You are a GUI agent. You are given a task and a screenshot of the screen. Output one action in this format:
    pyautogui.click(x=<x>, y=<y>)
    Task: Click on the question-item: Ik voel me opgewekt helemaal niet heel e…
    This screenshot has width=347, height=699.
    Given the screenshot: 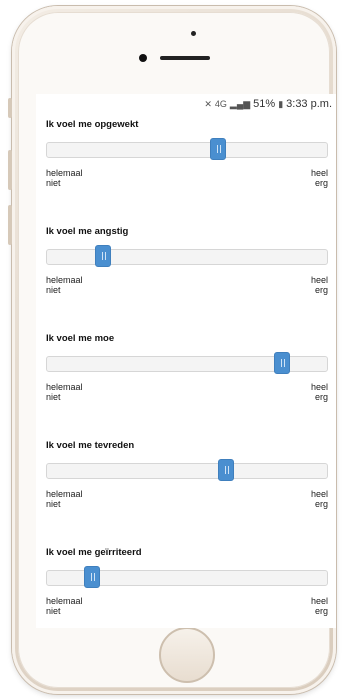 What is the action you would take?
    pyautogui.click(x=187, y=153)
    